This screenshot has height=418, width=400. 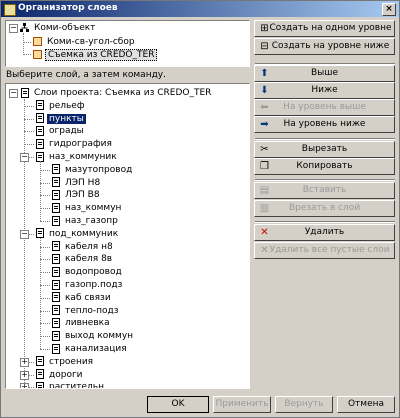 What do you see at coordinates (324, 90) in the screenshot?
I see `move-down-button: ⬇ Ниже` at bounding box center [324, 90].